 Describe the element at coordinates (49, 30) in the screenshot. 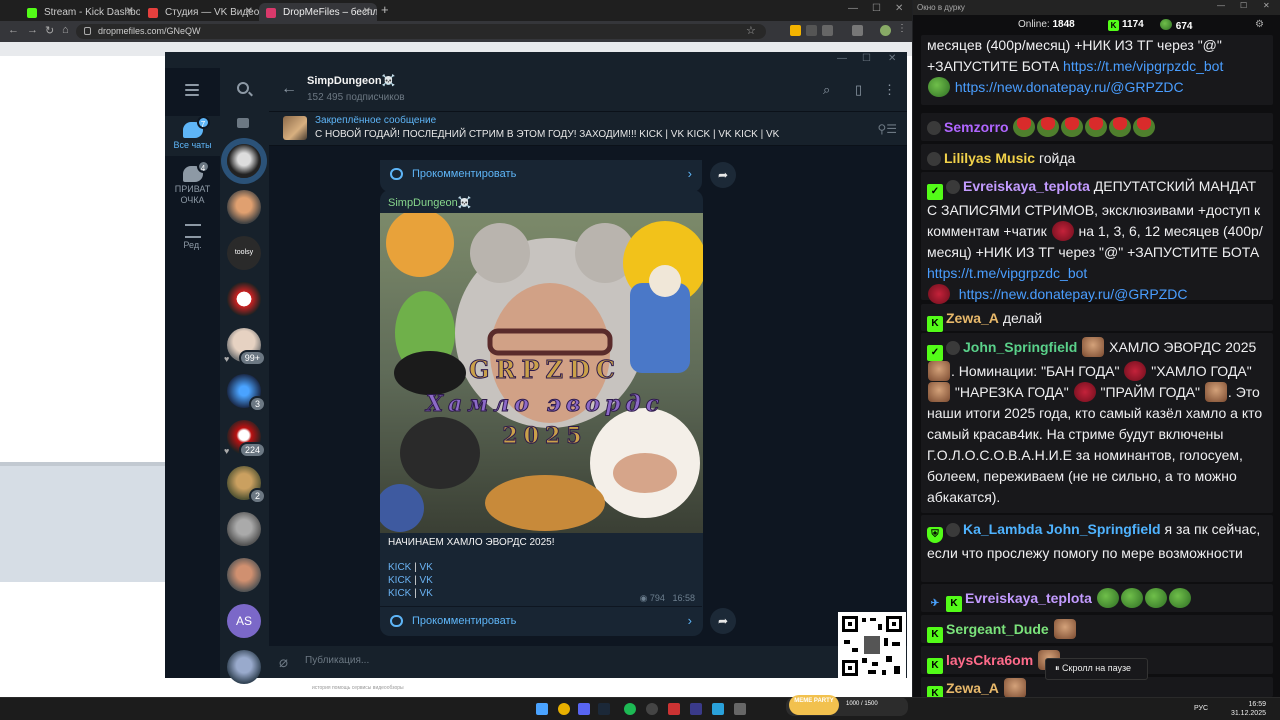

I see `reload-icon: ↻` at that location.